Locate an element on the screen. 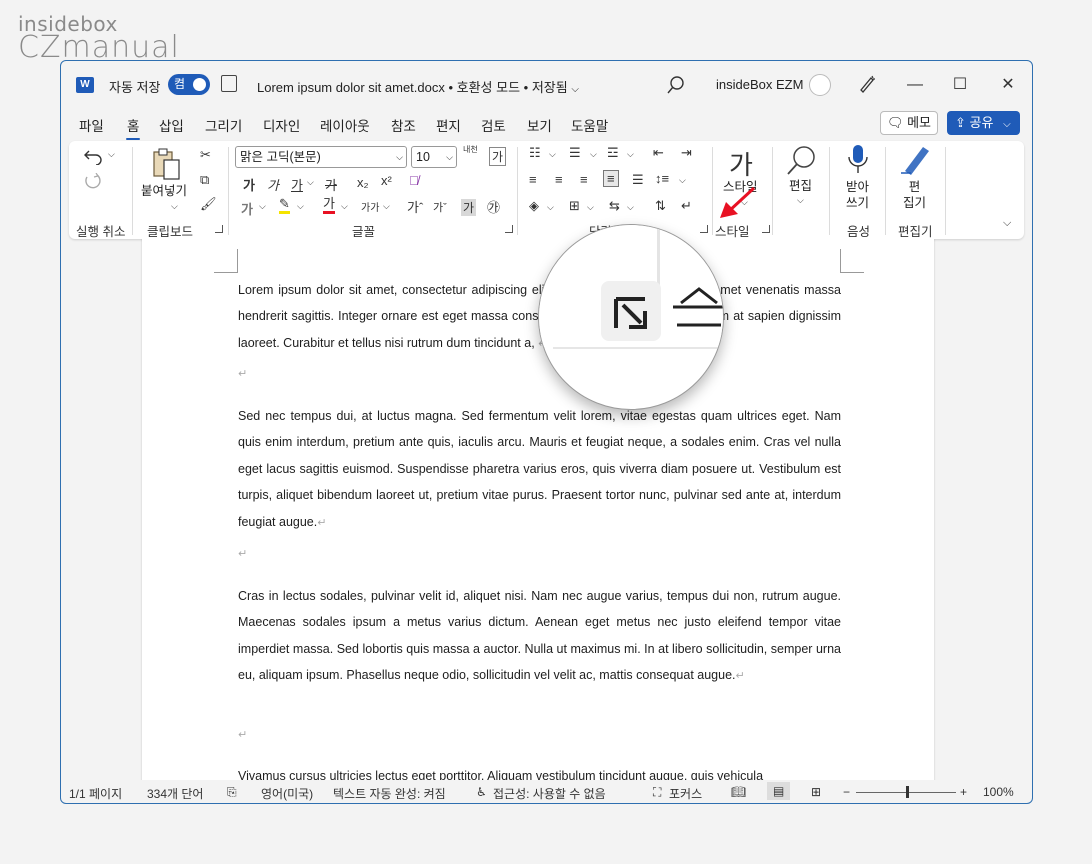 Image resolution: width=1092 pixels, height=864 pixels. line-spacing-icon: ↕≡ is located at coordinates (662, 178).